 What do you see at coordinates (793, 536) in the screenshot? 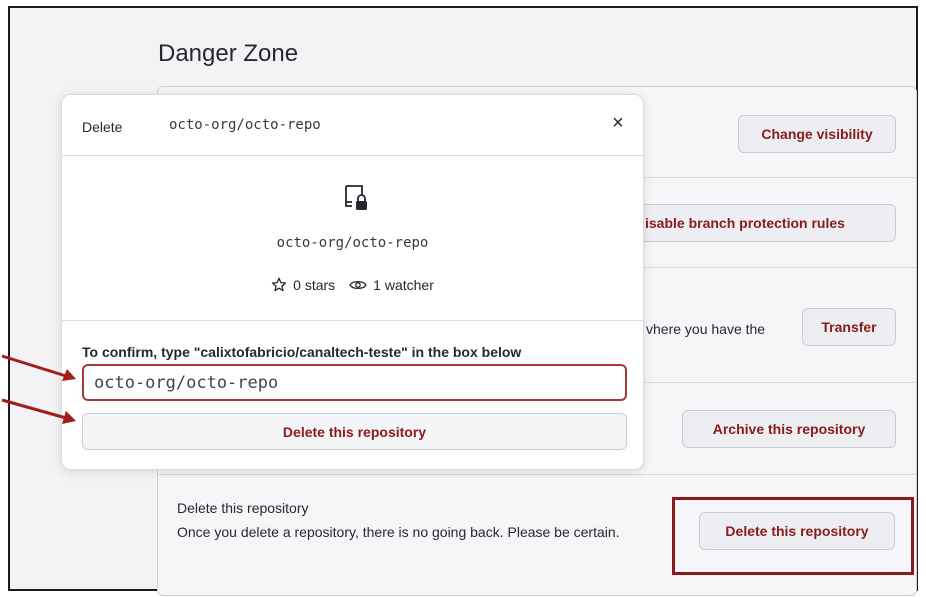
I see `annotation-highlight-box` at bounding box center [793, 536].